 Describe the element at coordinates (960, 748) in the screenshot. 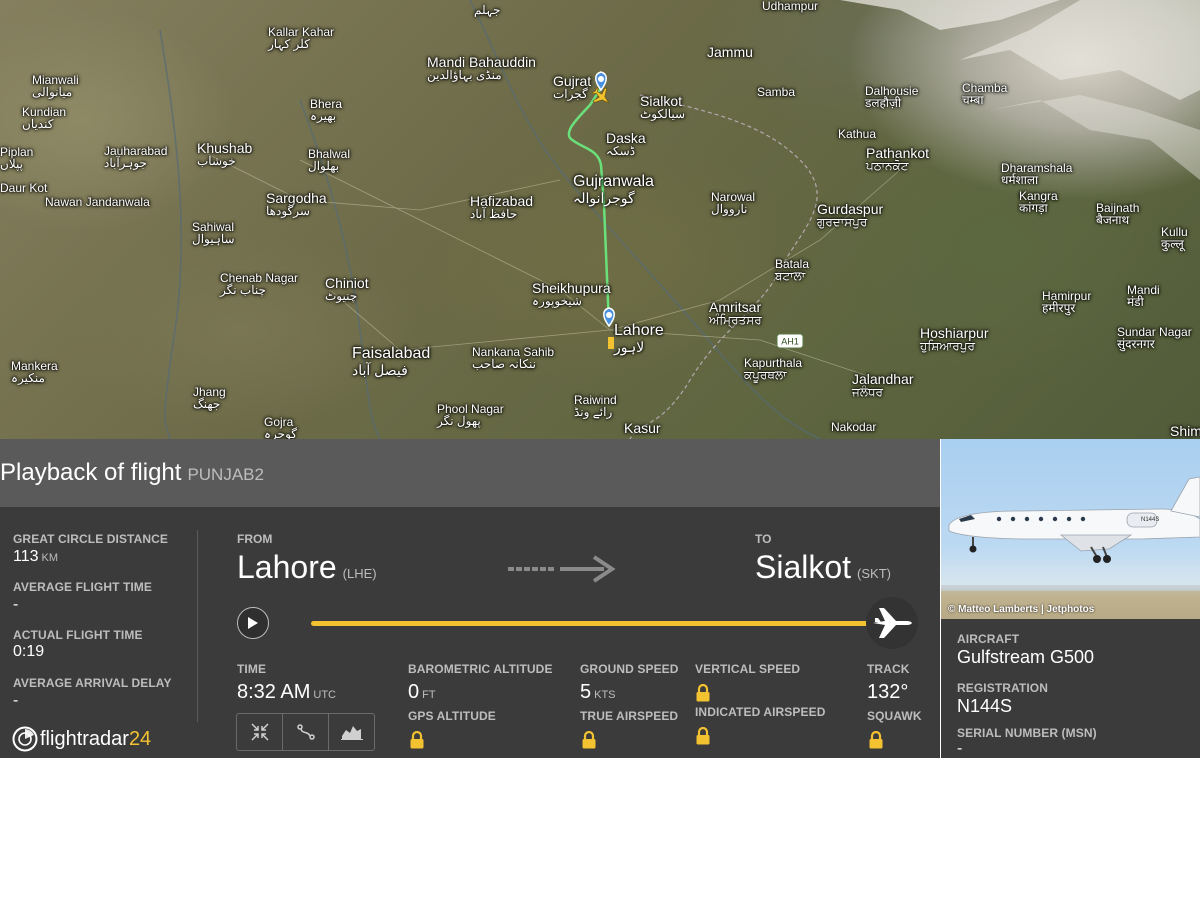

I see `serial-number-value: -` at that location.